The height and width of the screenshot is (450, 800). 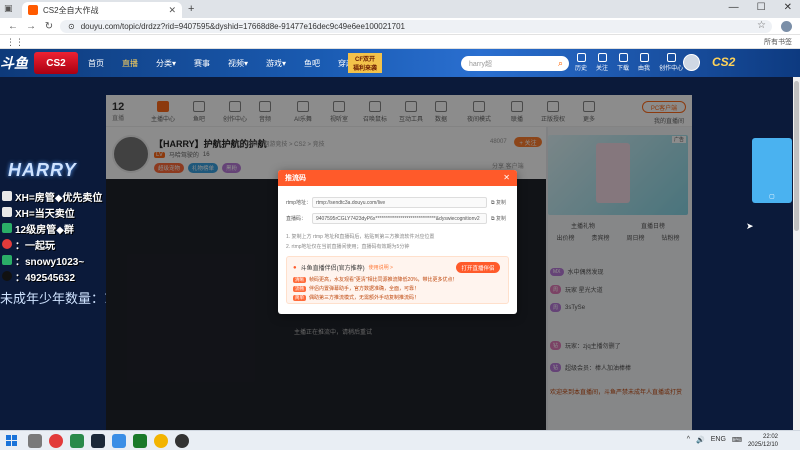 What do you see at coordinates (56, 441) in the screenshot?
I see `netease-app-icon` at bounding box center [56, 441].